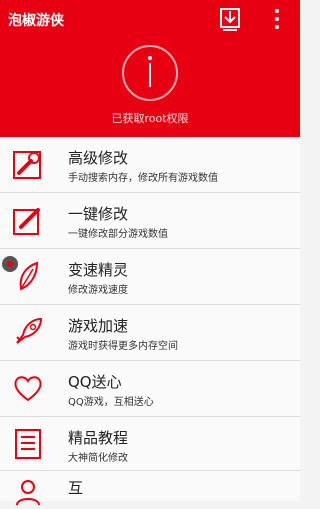 The width and height of the screenshot is (320, 509). I want to click on info-bar, so click(150, 75).